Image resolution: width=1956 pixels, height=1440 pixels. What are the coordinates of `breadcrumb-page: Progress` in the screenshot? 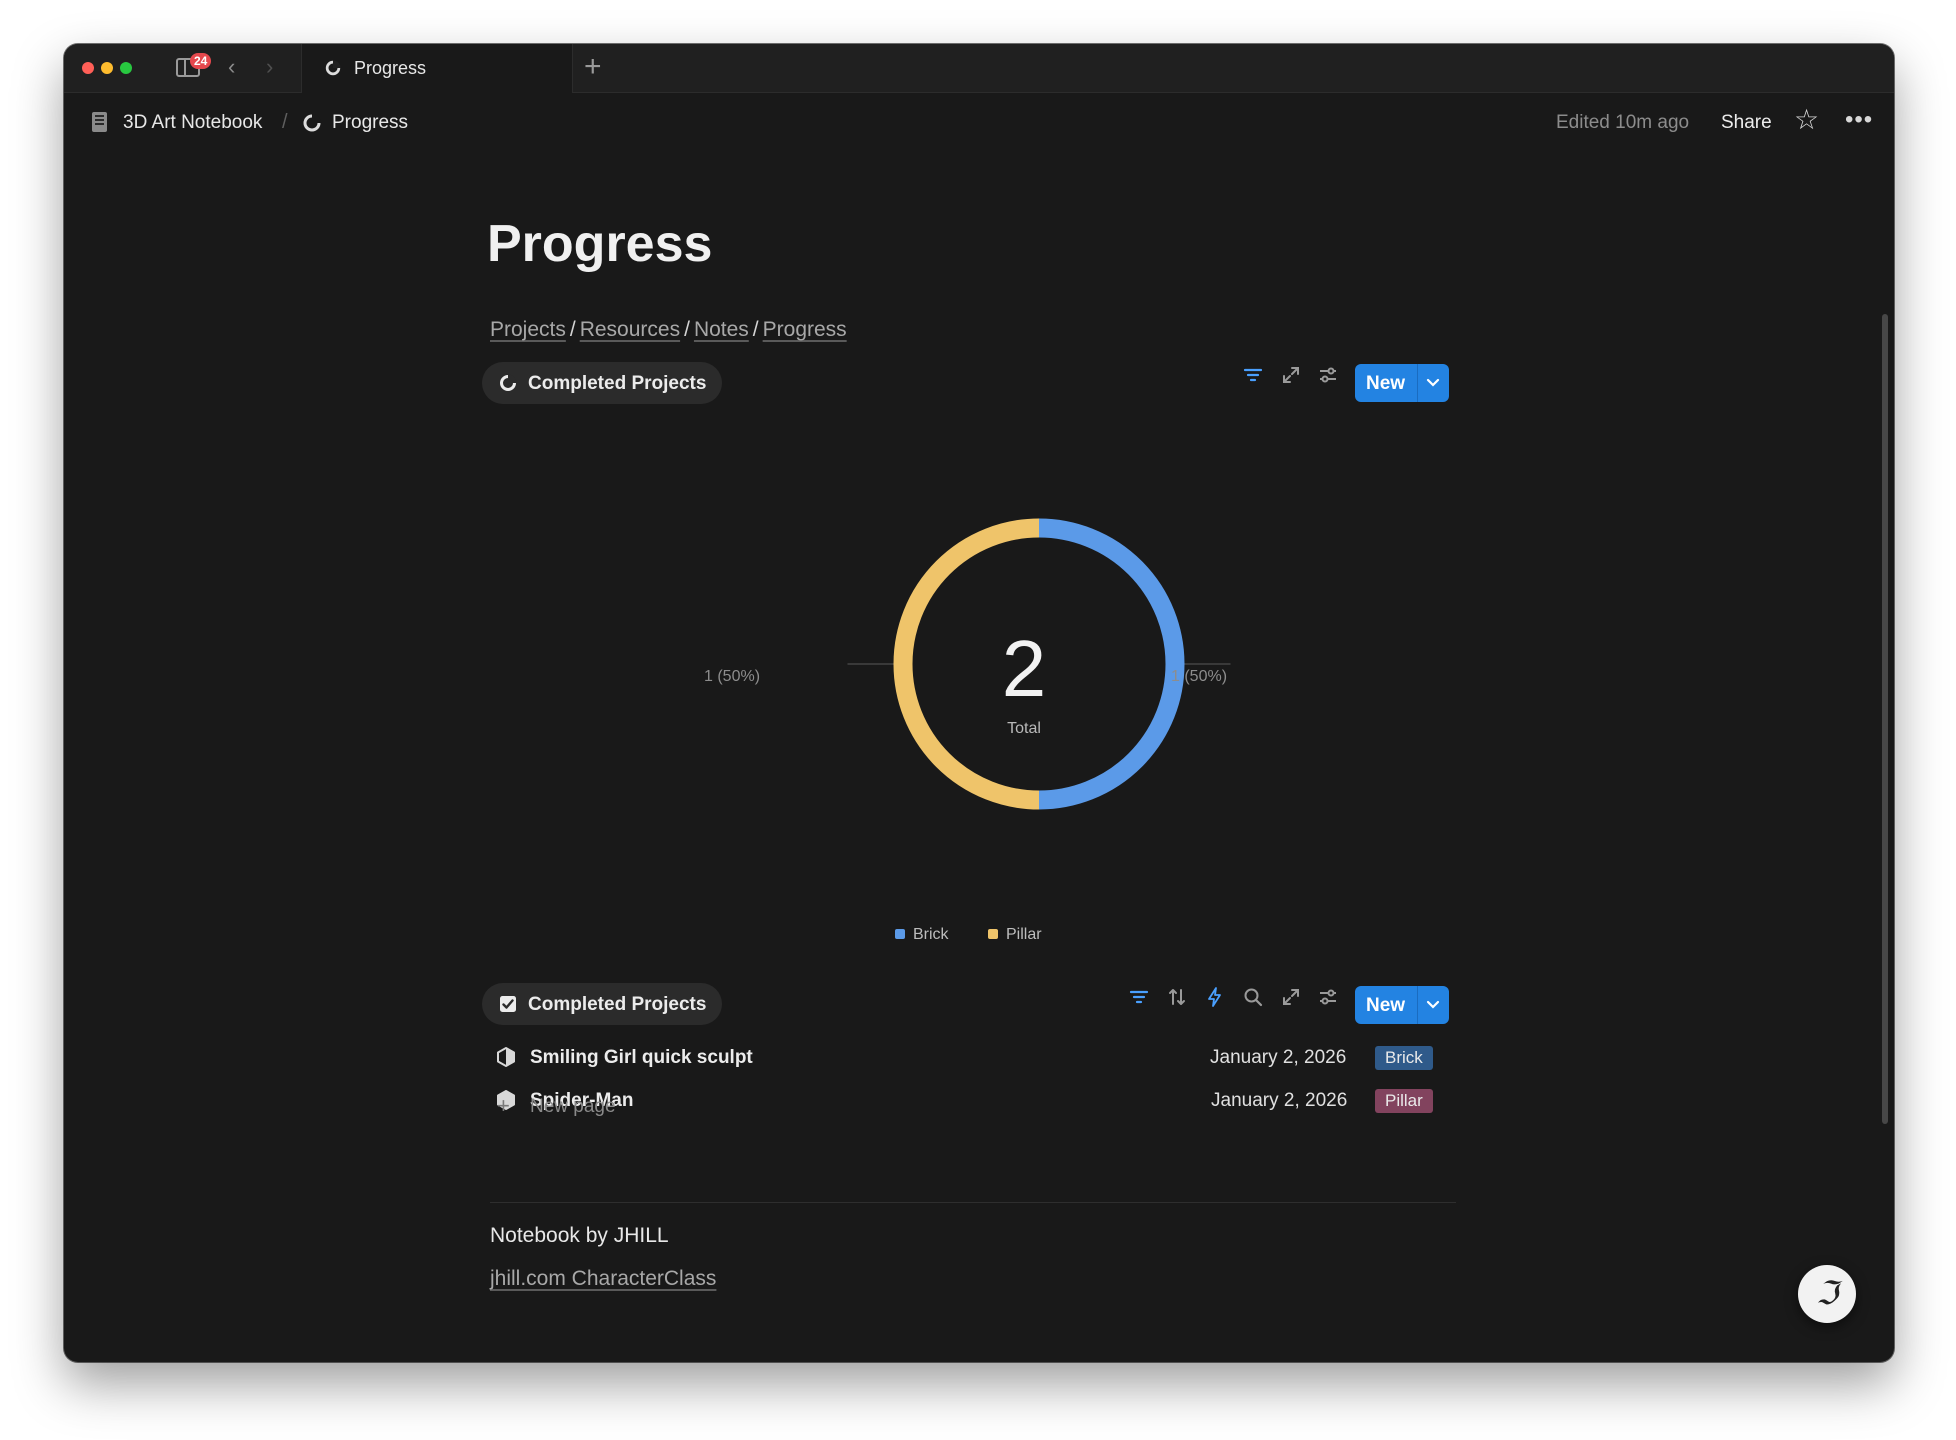 It's located at (370, 123).